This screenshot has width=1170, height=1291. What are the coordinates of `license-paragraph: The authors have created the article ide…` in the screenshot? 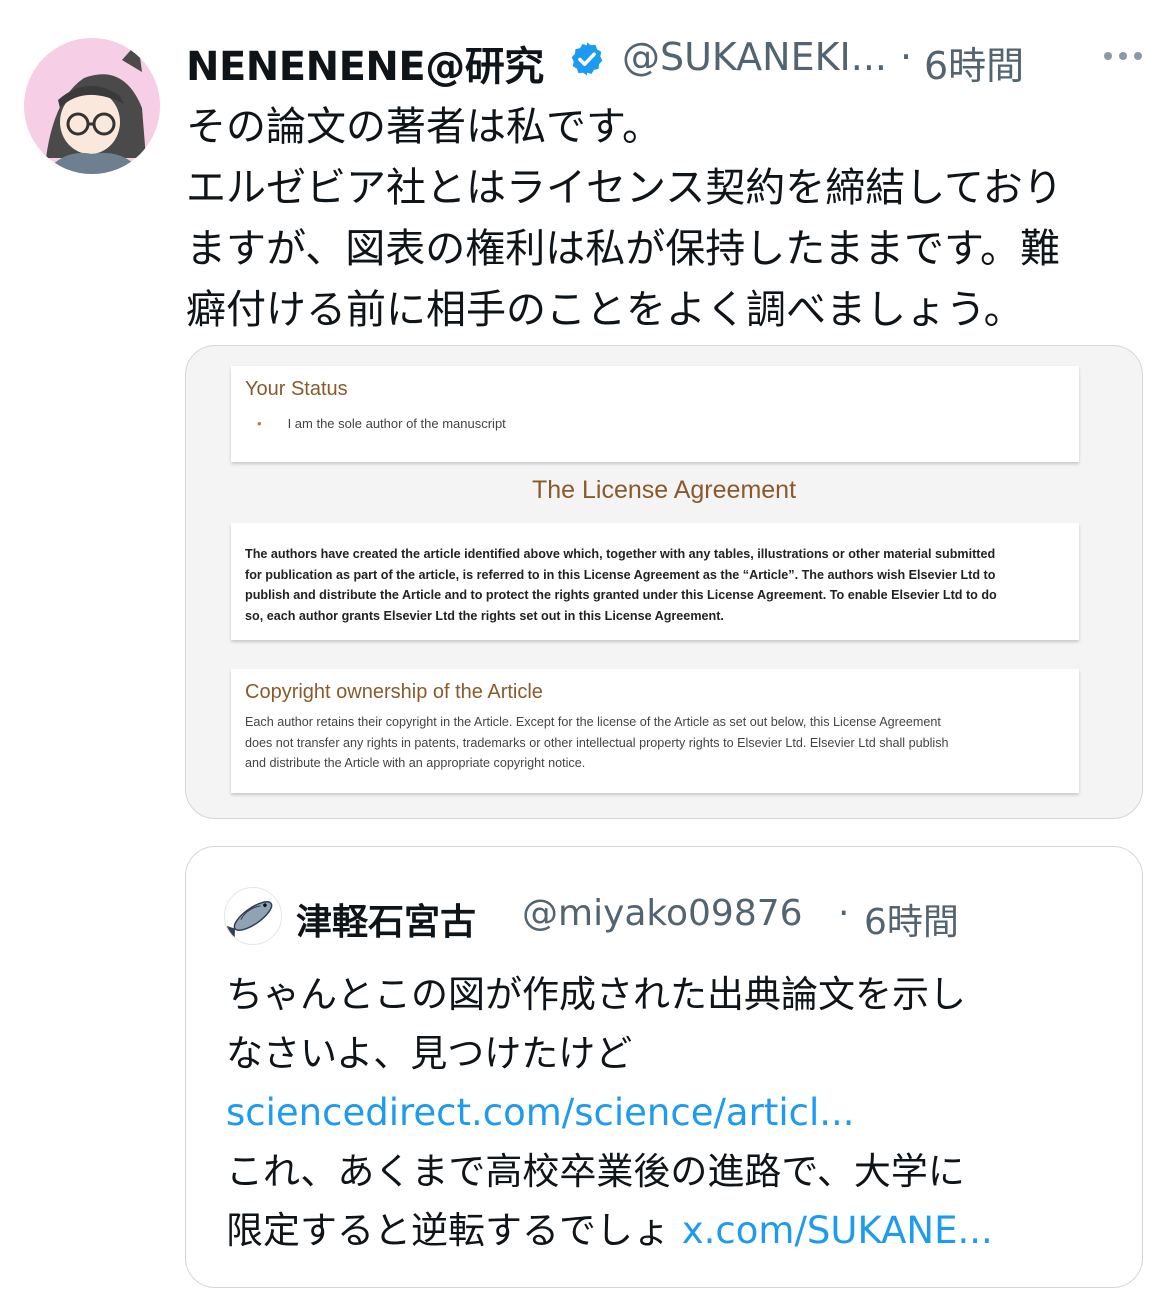 It's located at (655, 585).